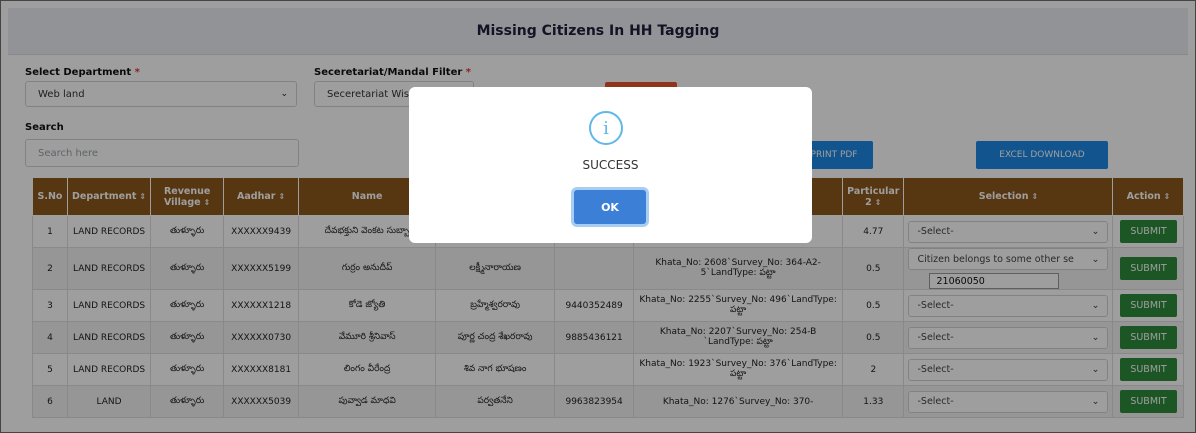  Describe the element at coordinates (606, 128) in the screenshot. I see `info-icon: i` at that location.